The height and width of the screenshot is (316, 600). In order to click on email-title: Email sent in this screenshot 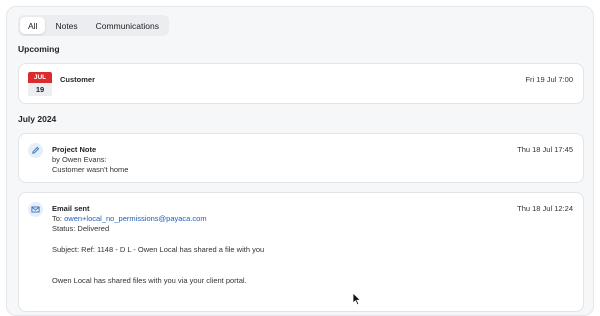, I will do `click(71, 208)`.